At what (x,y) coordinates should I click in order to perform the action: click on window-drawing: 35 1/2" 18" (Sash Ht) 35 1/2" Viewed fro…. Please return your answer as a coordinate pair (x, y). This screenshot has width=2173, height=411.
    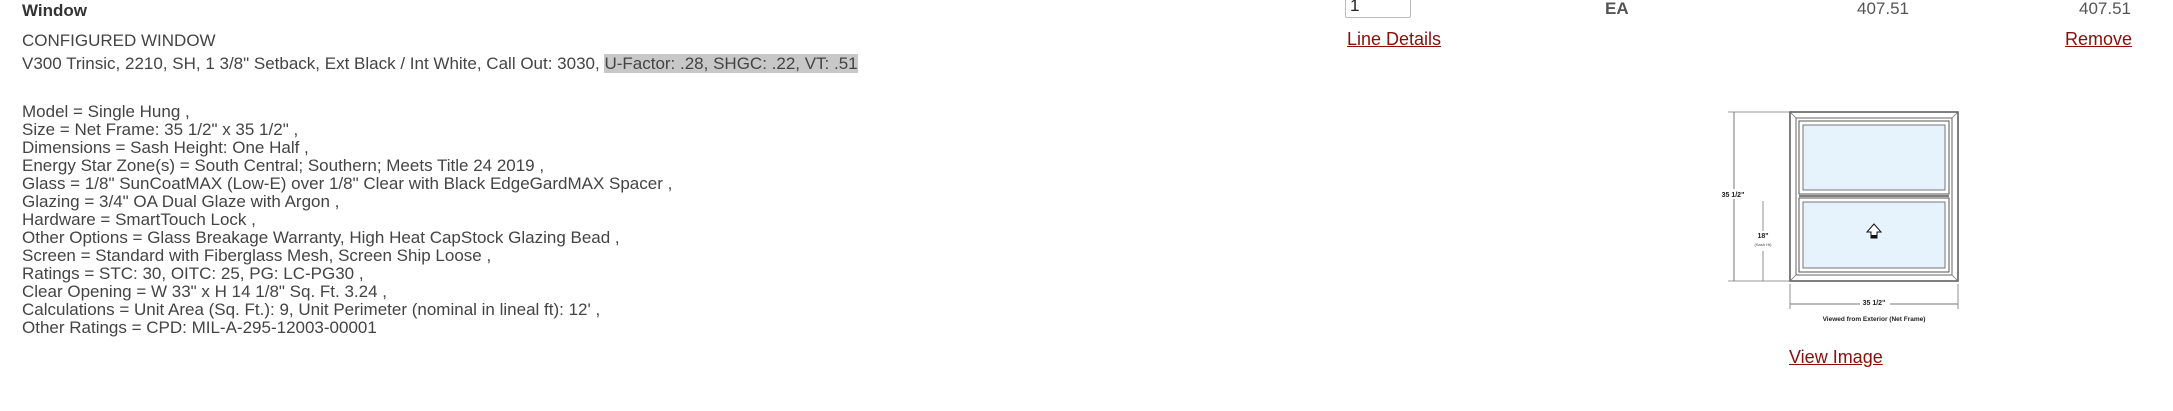
    Looking at the image, I should click on (1835, 219).